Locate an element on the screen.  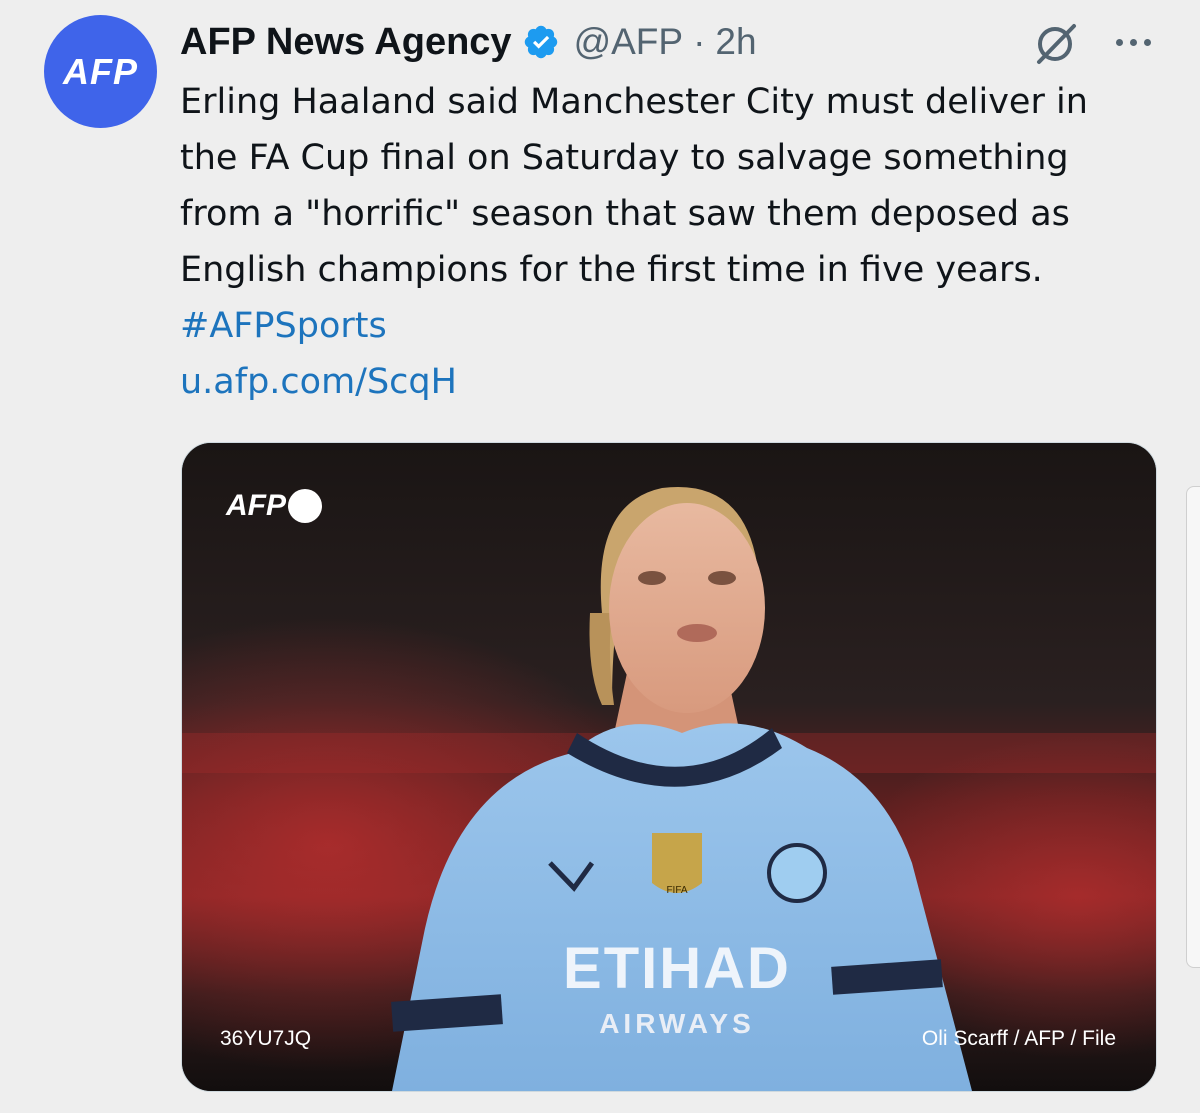
afp-logo-text: AFP is located at coordinates (256, 505).